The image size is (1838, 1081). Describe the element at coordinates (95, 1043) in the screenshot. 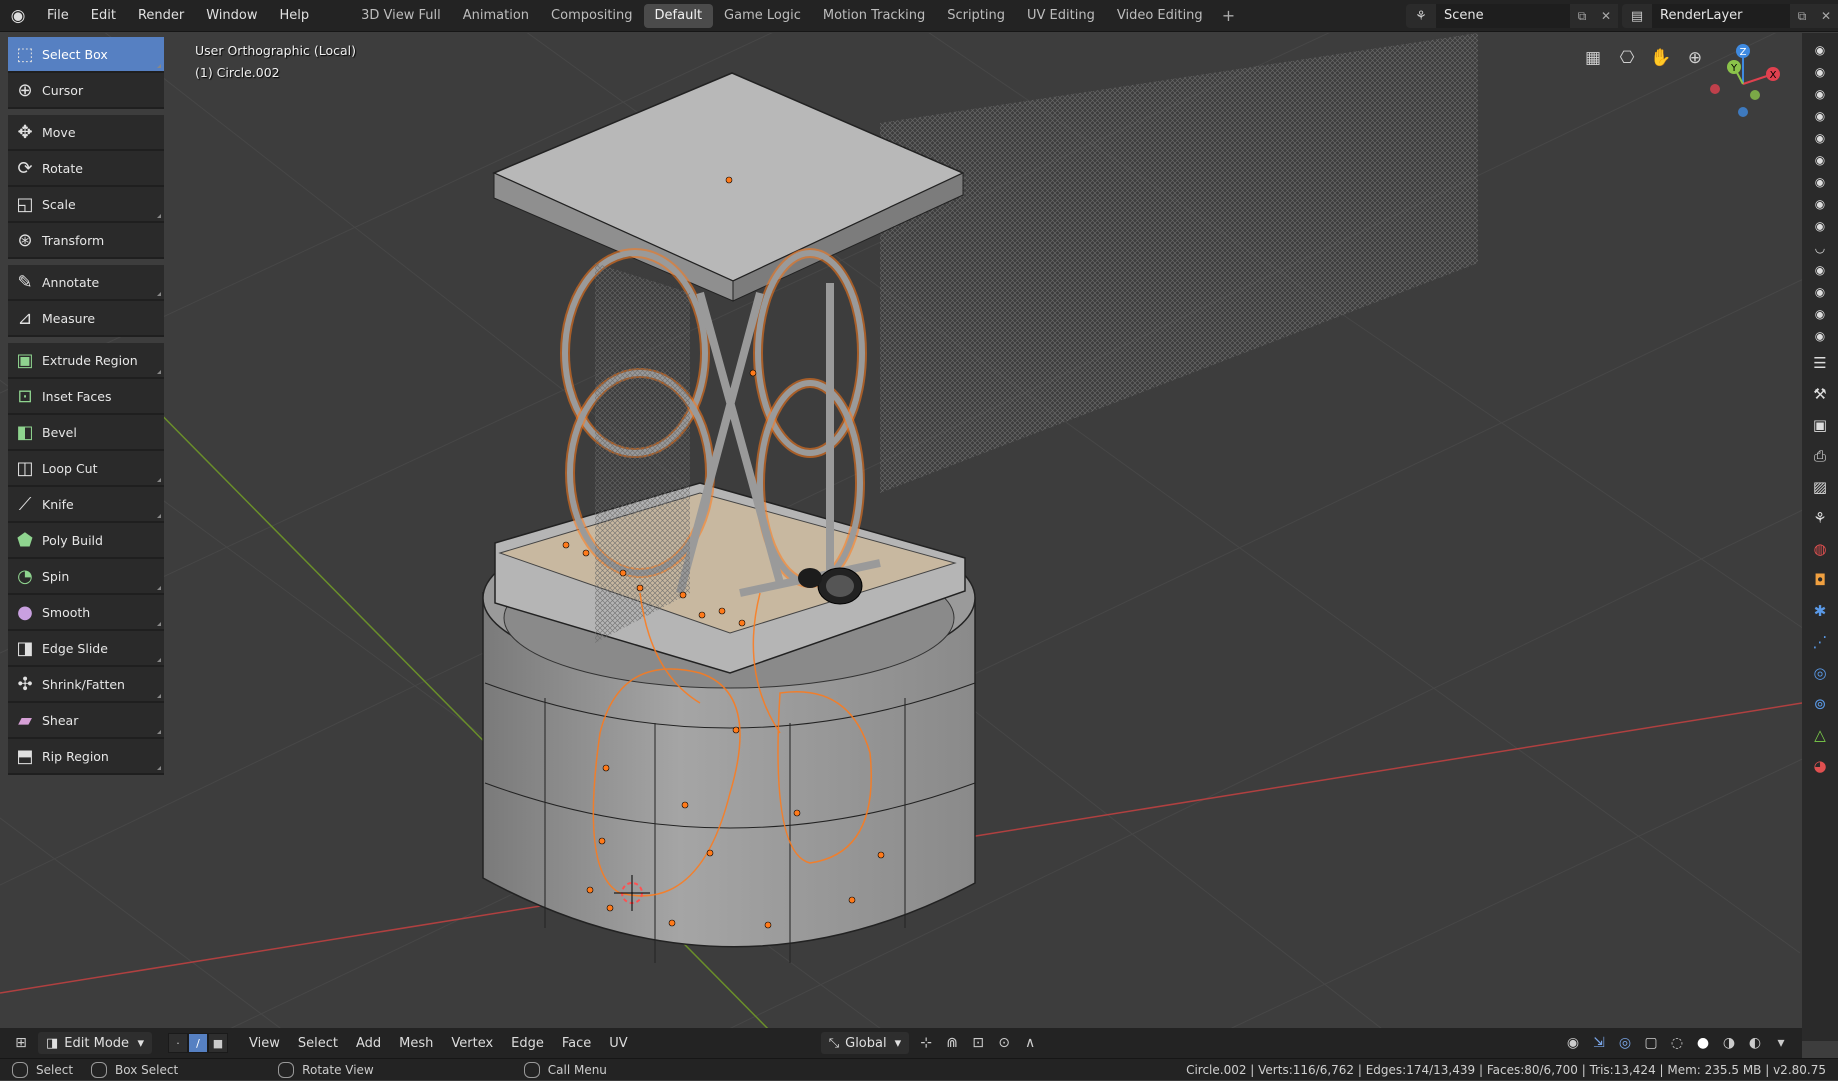

I see `mode-dropdown: ◨ Edit Mode ▾` at that location.